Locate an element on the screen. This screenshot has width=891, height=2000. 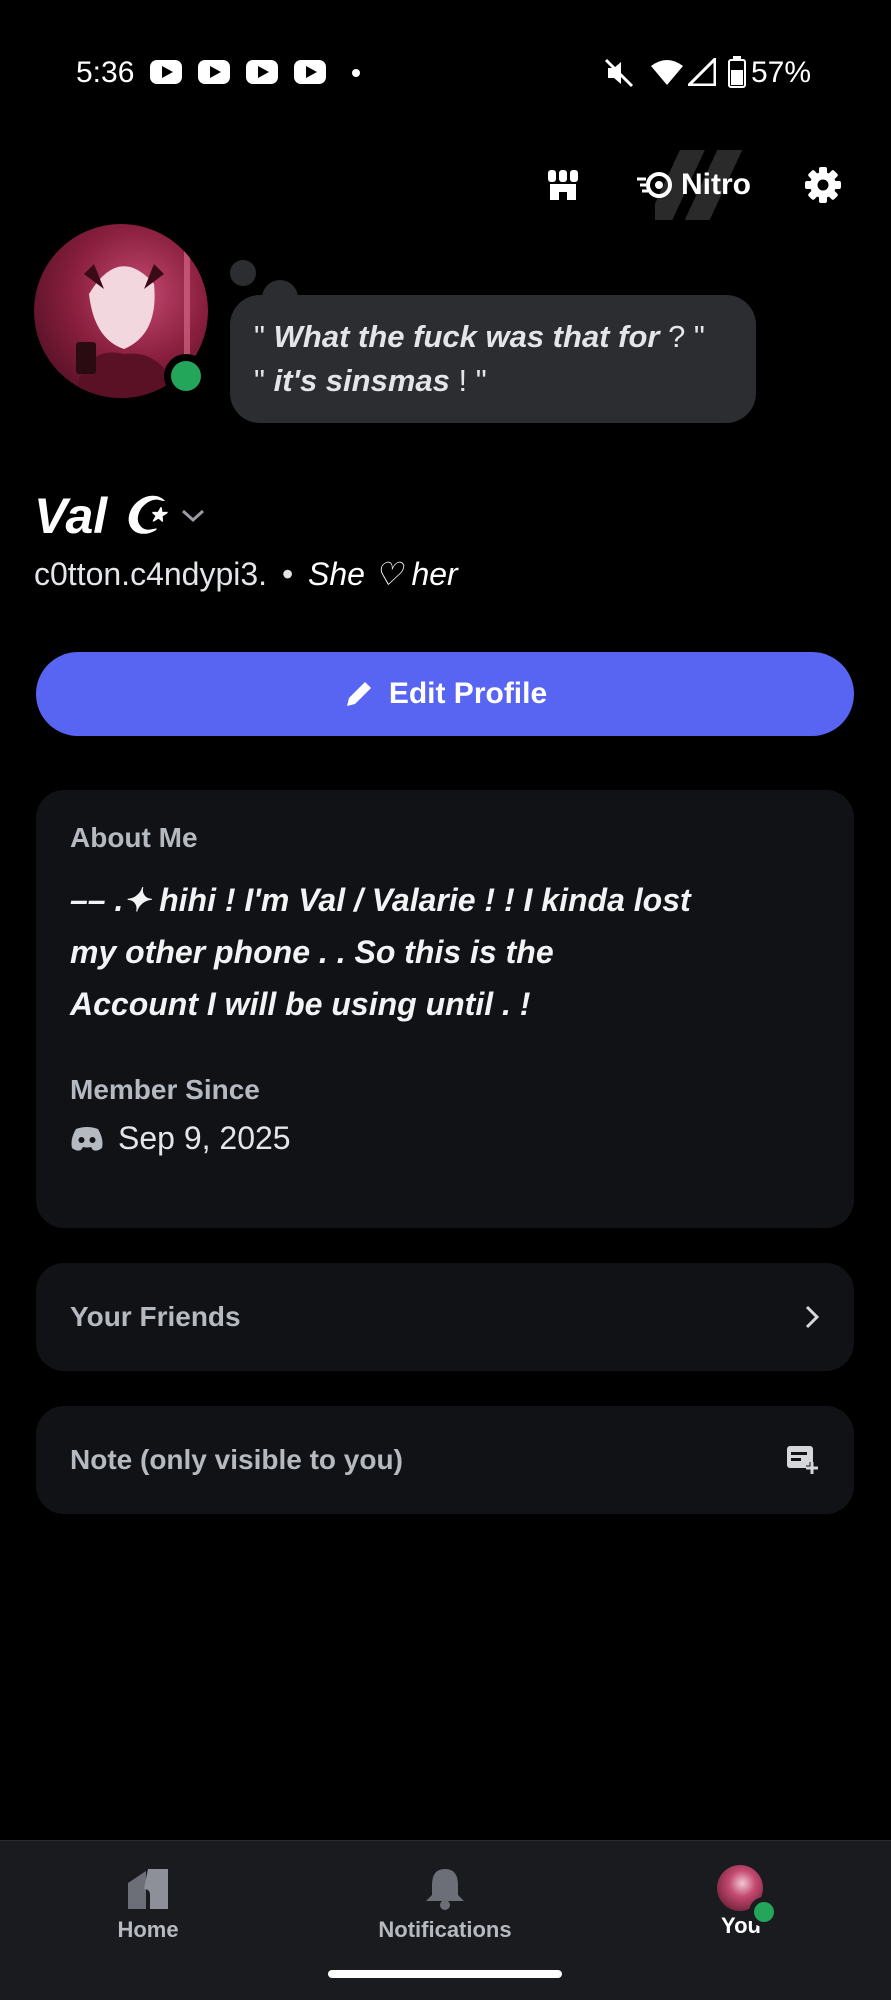
discord-icon is located at coordinates (87, 1138).